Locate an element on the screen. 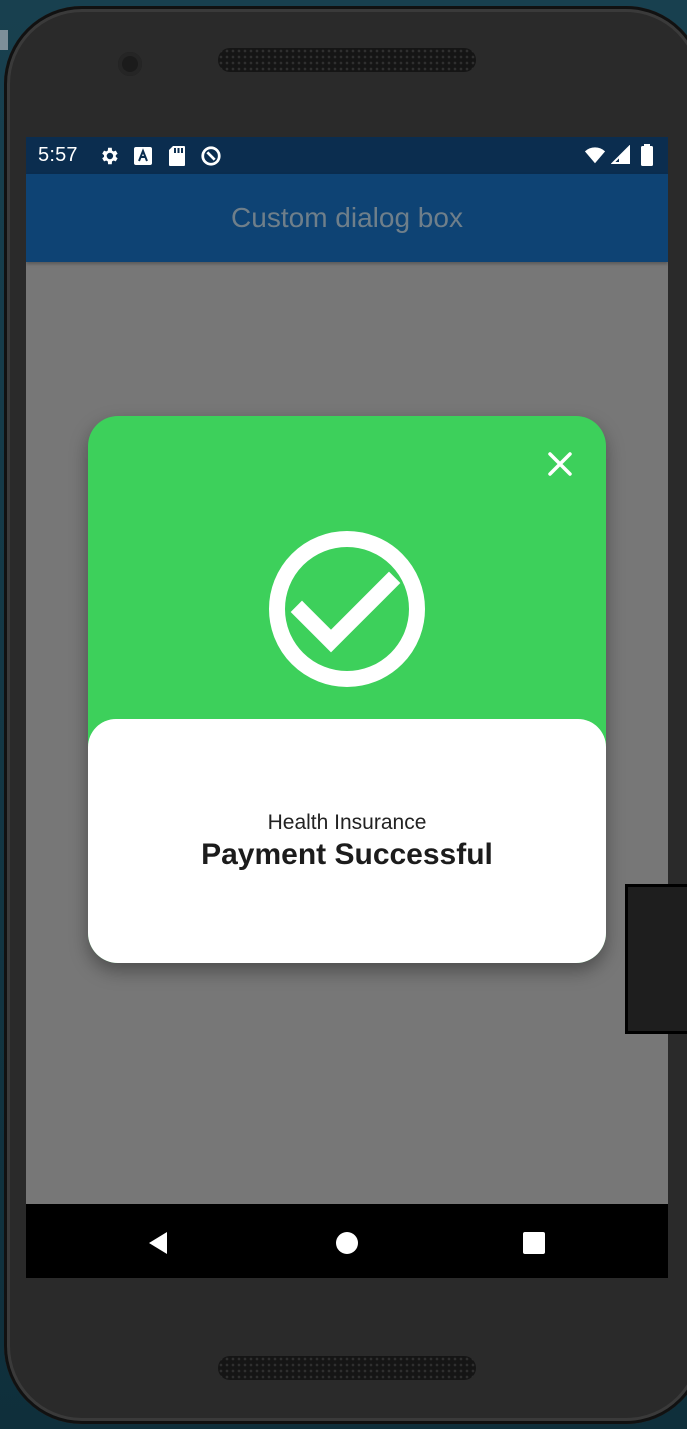 This screenshot has height=1429, width=687. status-bar: 5:57 is located at coordinates (347, 155).